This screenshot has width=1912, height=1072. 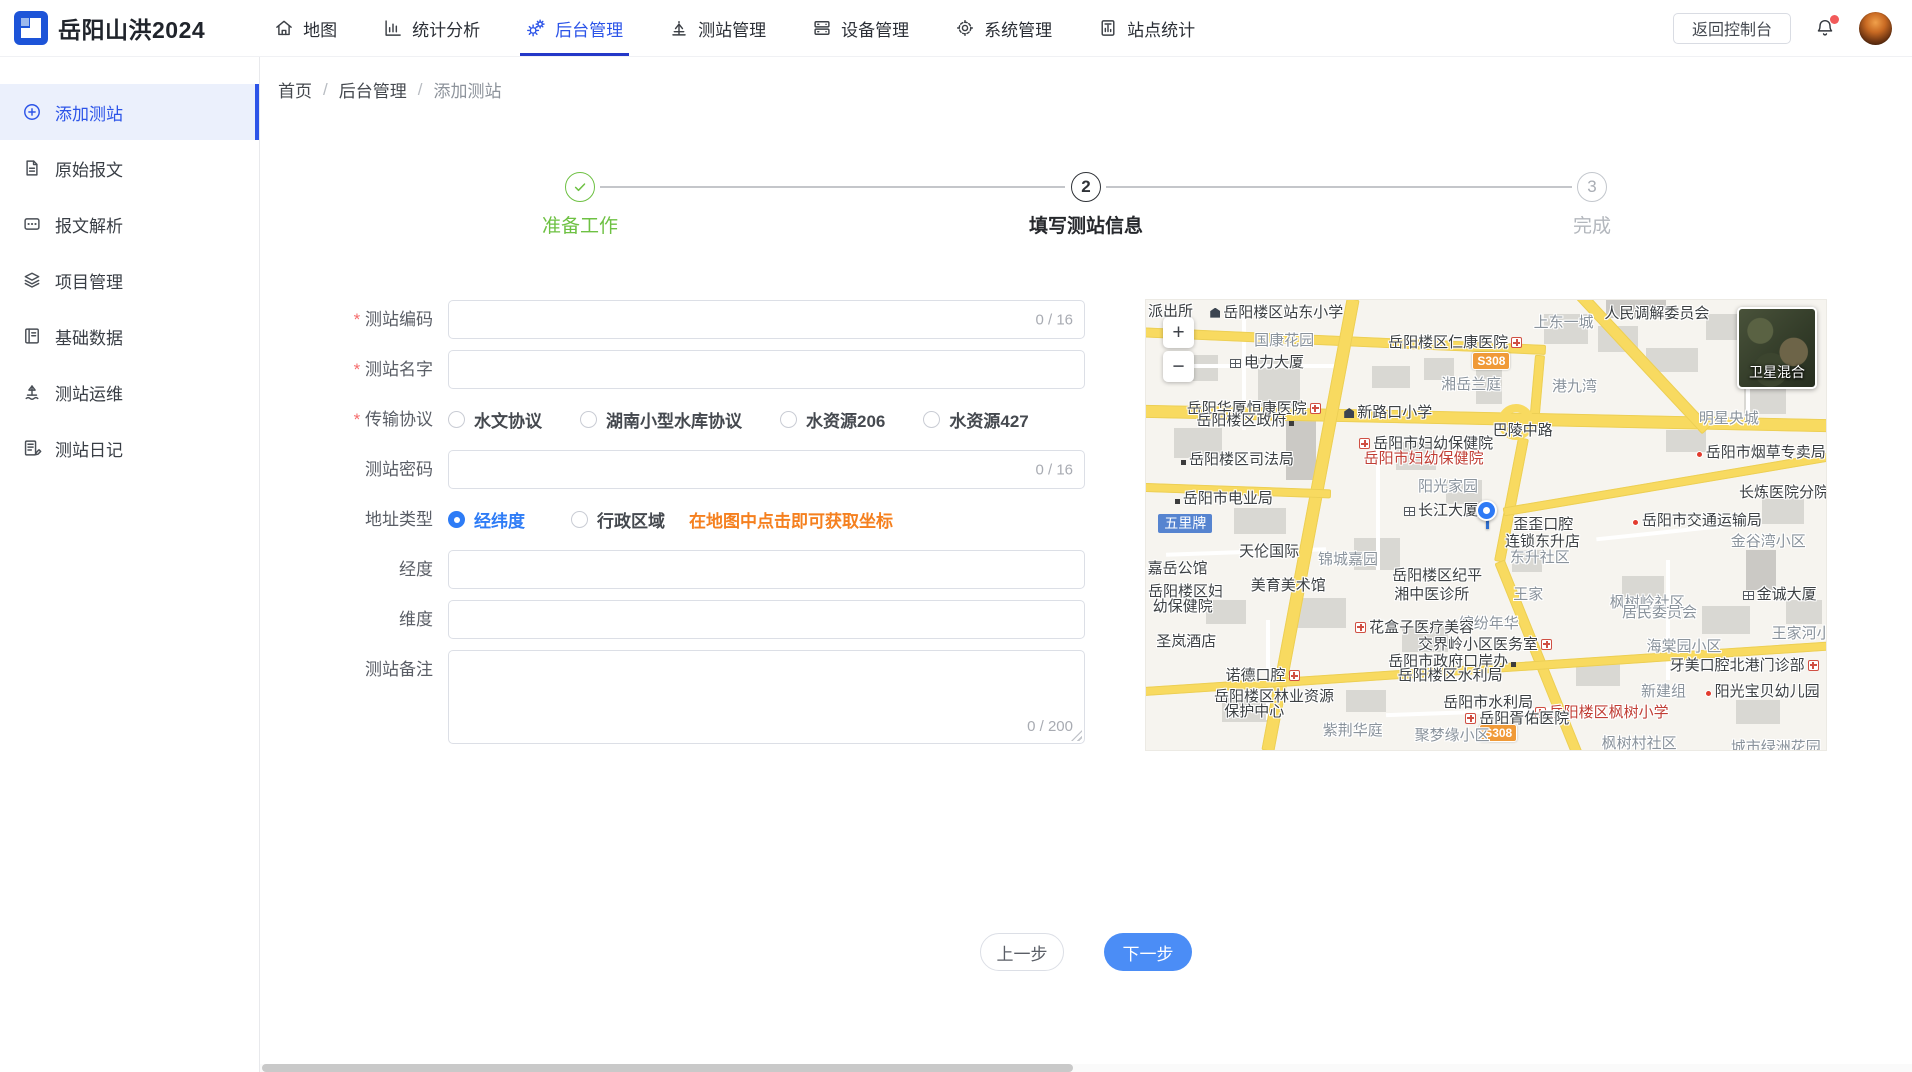 What do you see at coordinates (346, 319) in the screenshot?
I see `station-code-label: 测站编码` at bounding box center [346, 319].